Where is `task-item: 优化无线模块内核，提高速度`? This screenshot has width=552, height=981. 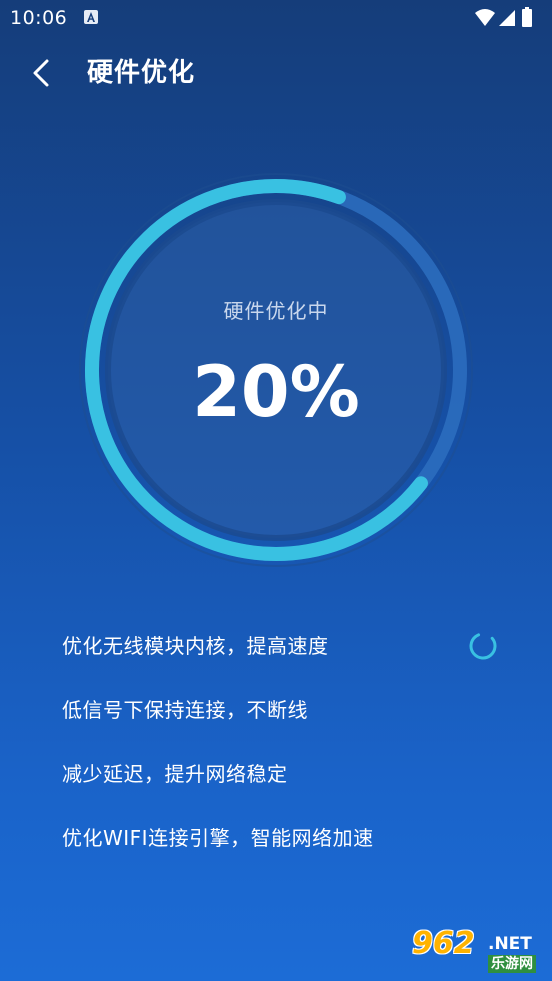 task-item: 优化无线模块内核，提高速度 is located at coordinates (292, 658).